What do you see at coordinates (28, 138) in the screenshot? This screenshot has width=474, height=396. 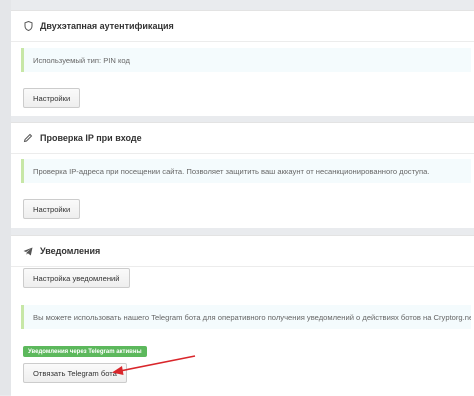 I see `pen-icon` at bounding box center [28, 138].